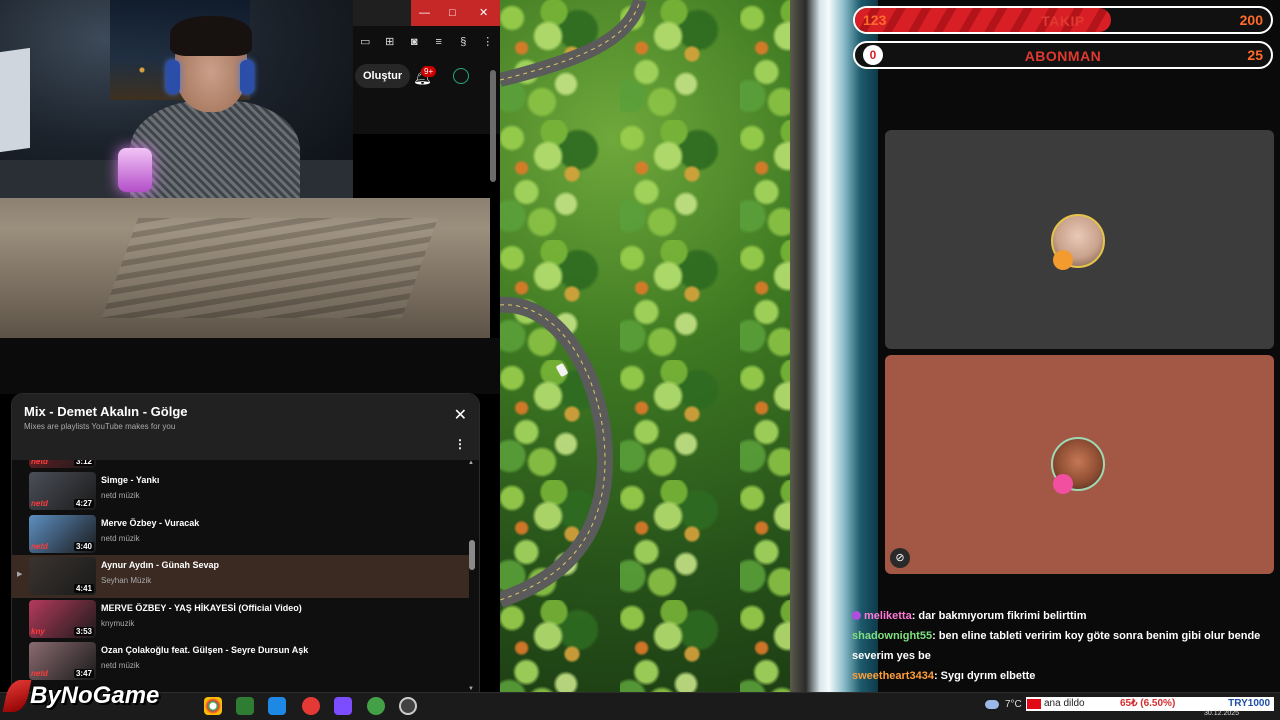 The width and height of the screenshot is (1280, 720). I want to click on video-player, so click(245, 268).